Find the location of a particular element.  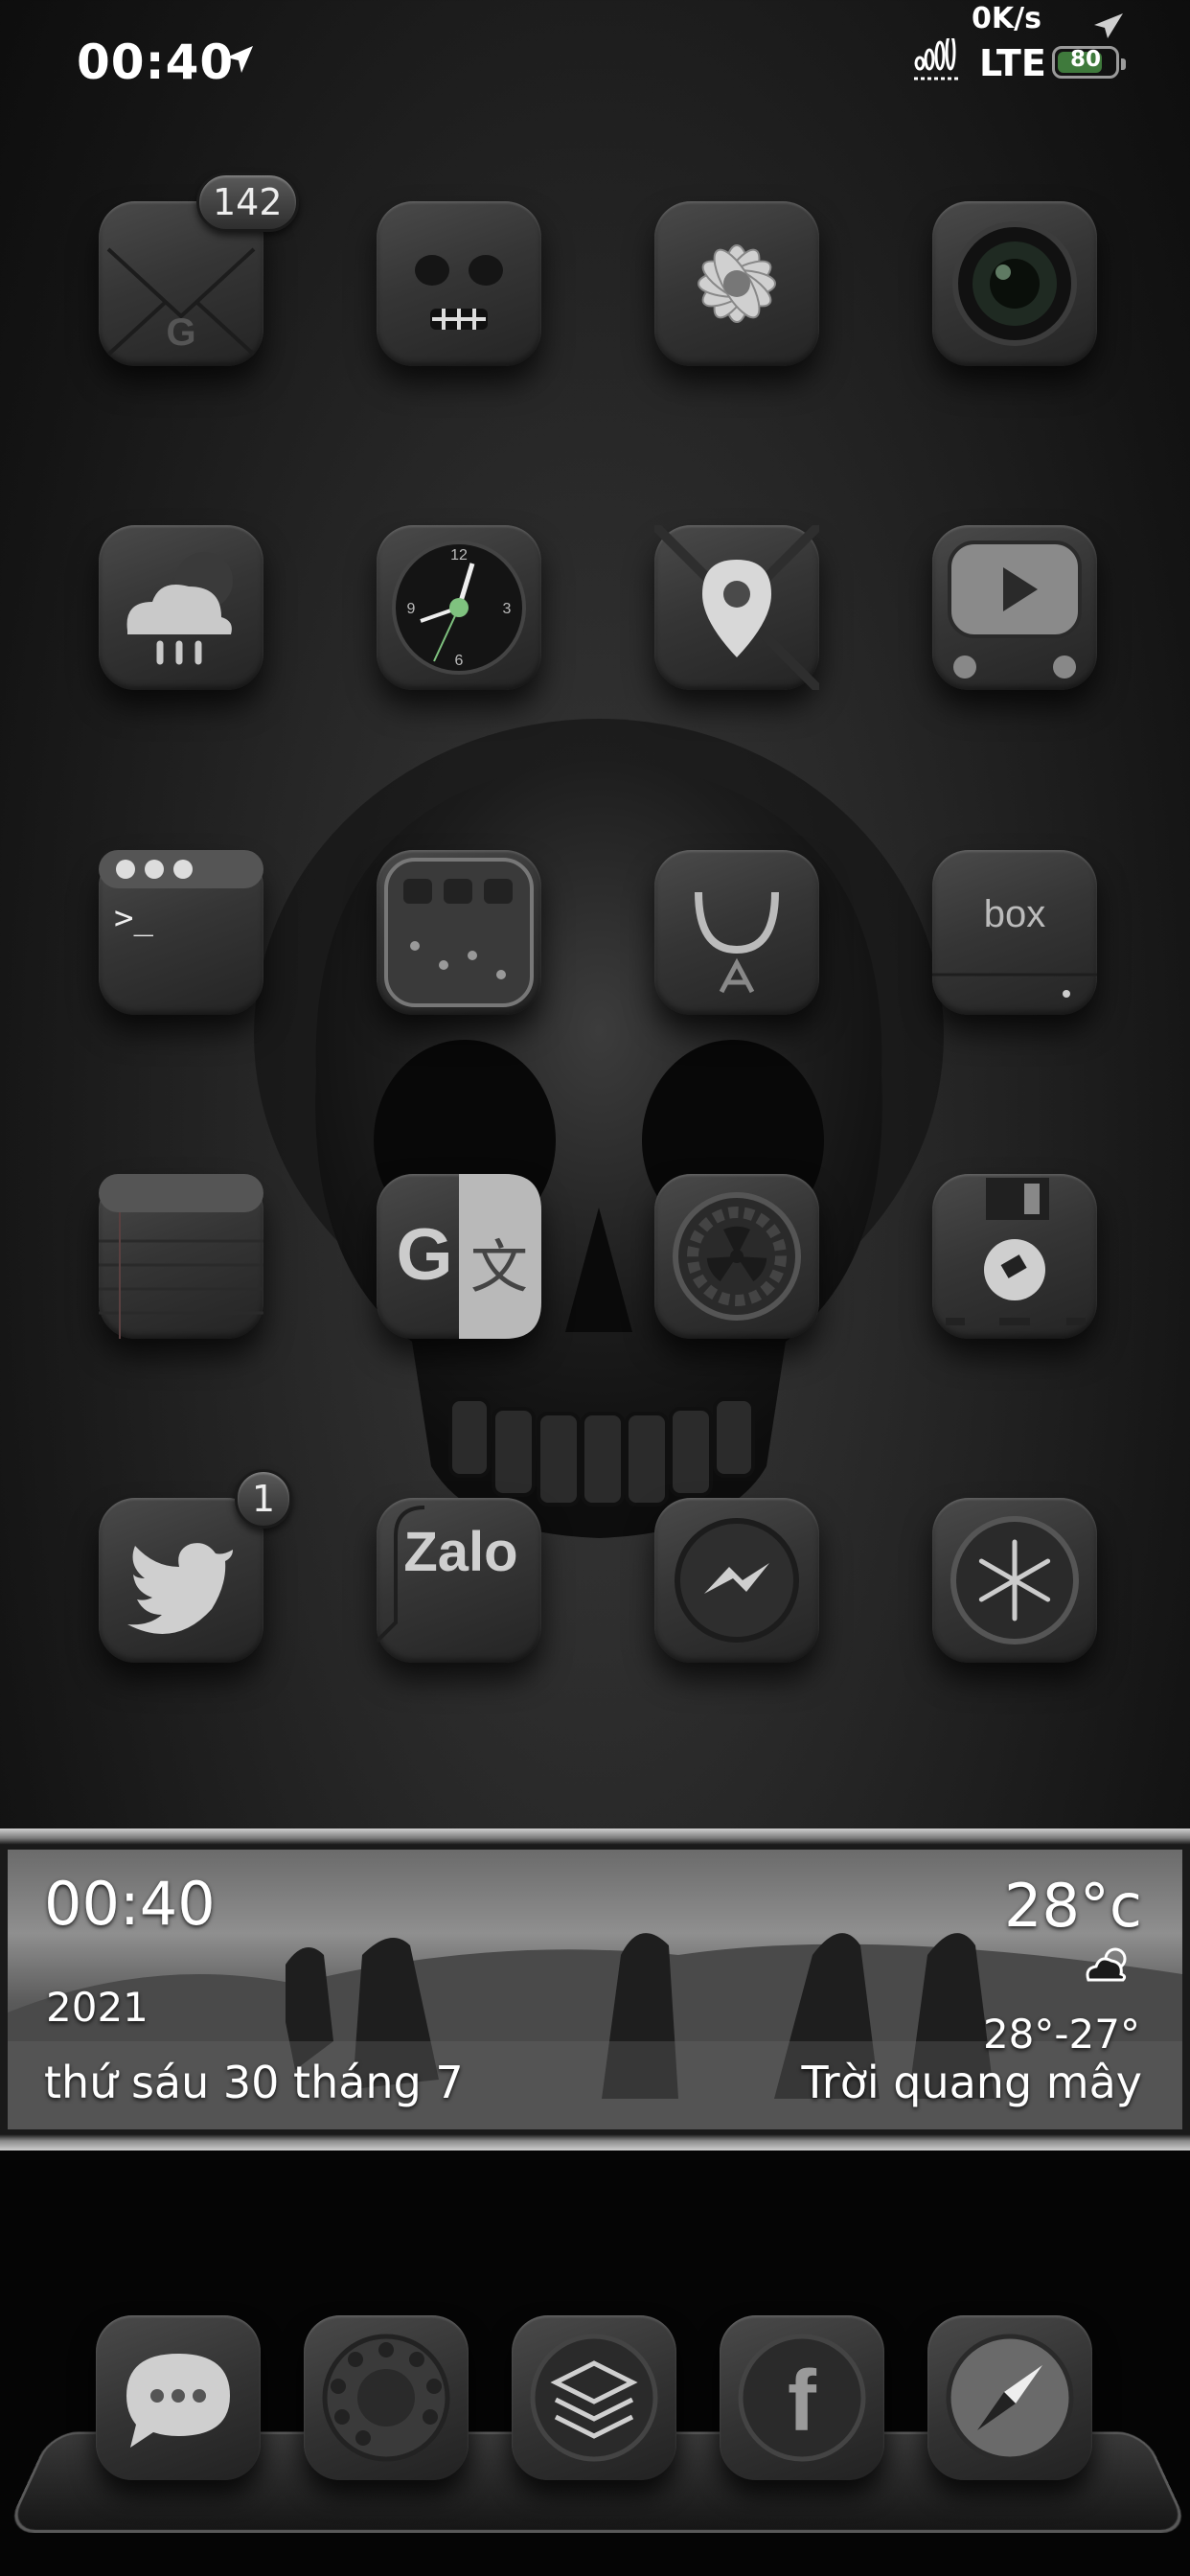

tv-play-icon is located at coordinates (1015, 609).